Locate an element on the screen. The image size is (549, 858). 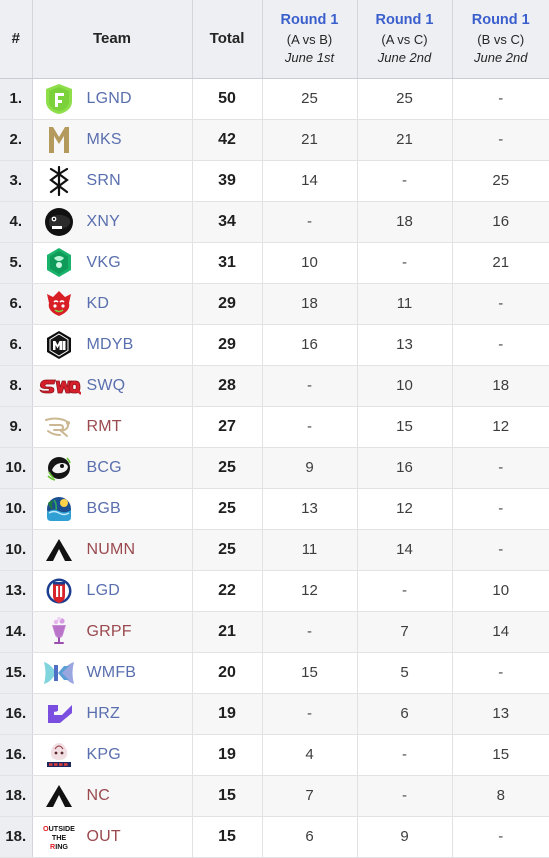
team-cell: GRPF is located at coordinates (112, 632).